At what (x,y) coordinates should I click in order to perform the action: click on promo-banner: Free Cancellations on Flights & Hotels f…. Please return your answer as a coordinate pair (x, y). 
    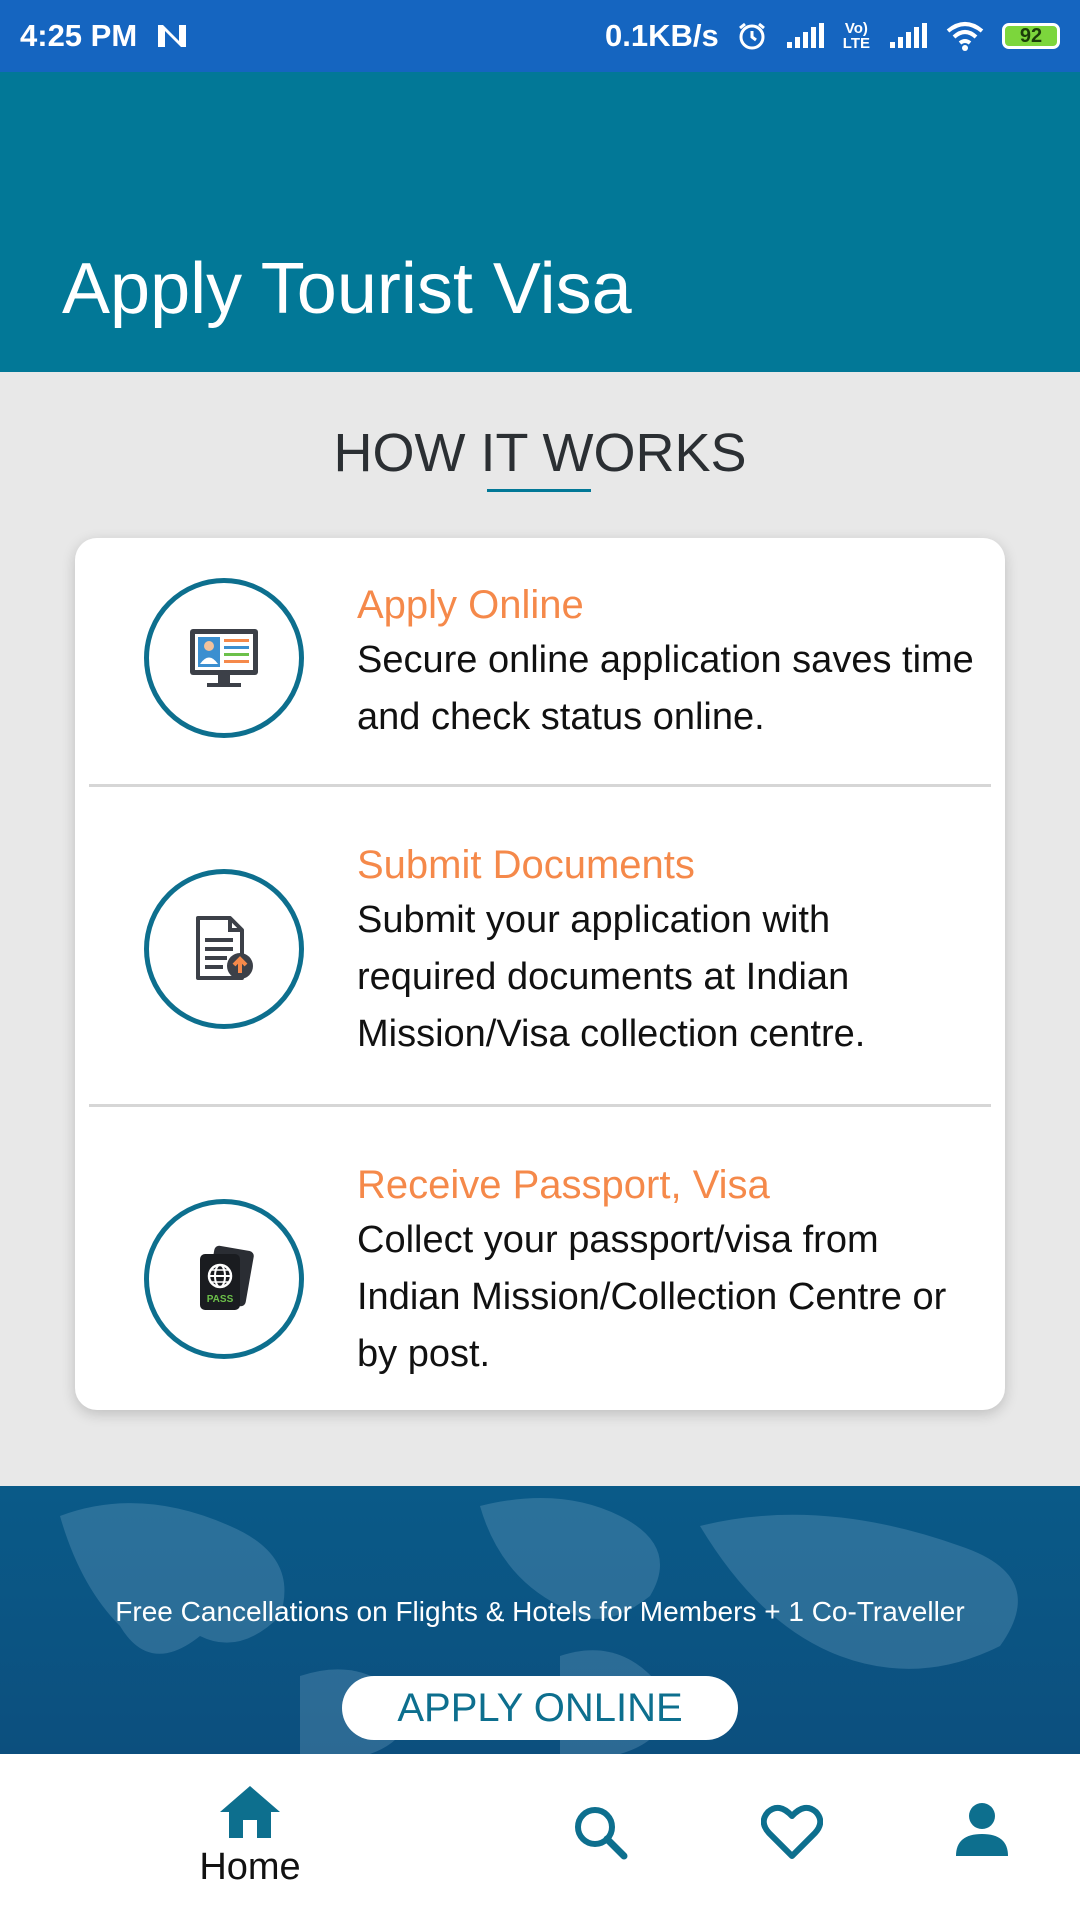
    Looking at the image, I should click on (540, 1620).